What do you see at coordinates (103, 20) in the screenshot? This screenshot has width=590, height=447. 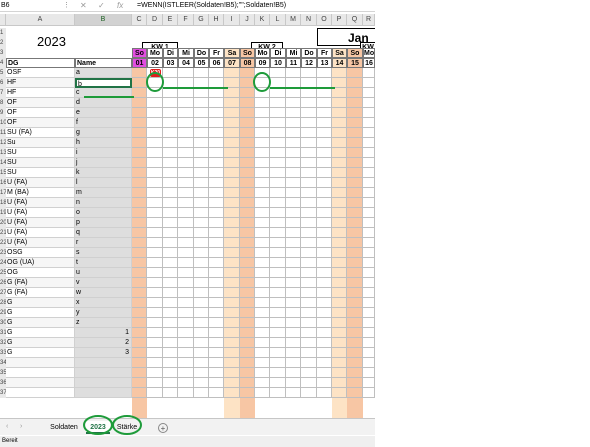 I see `column-header-b: B` at bounding box center [103, 20].